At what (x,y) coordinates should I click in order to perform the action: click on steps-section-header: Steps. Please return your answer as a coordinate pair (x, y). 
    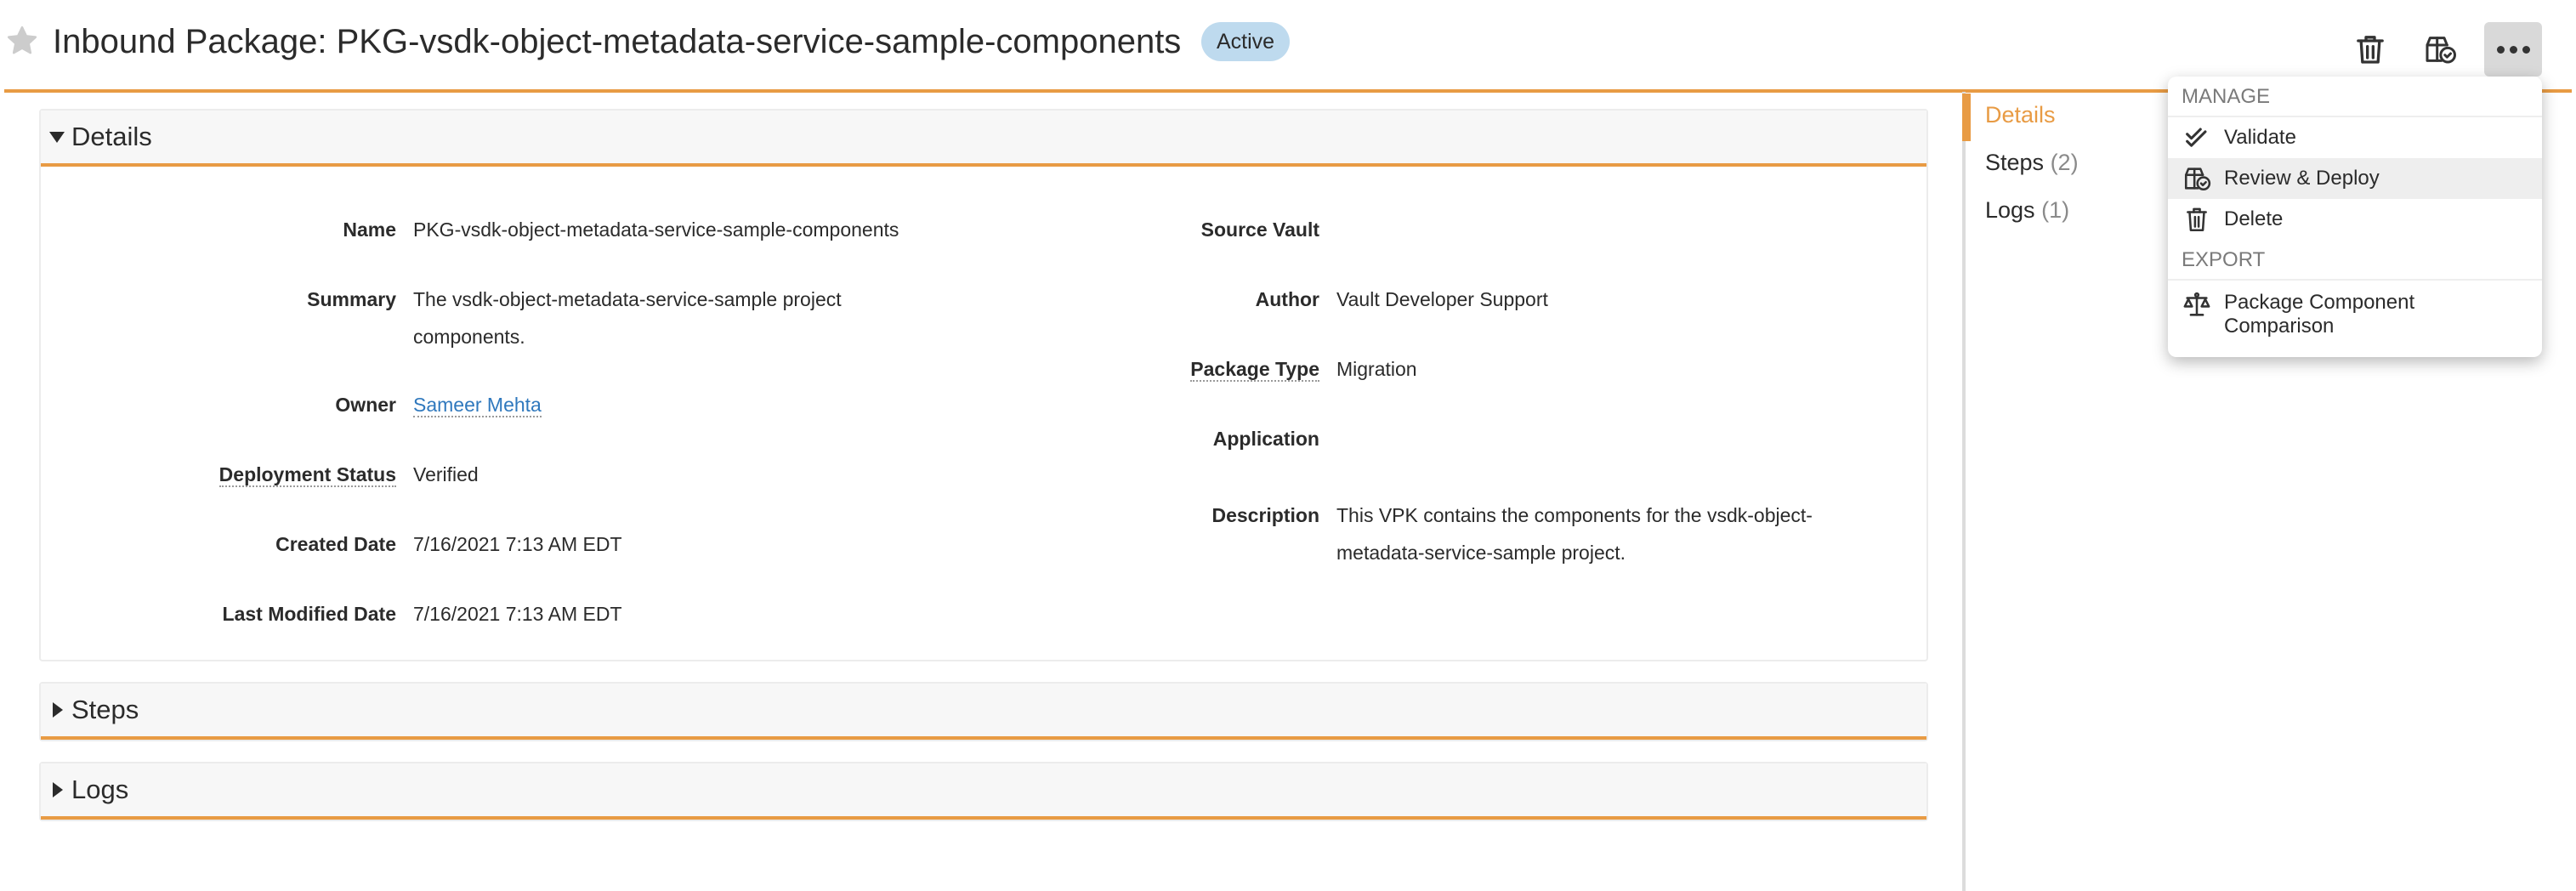
    Looking at the image, I should click on (983, 712).